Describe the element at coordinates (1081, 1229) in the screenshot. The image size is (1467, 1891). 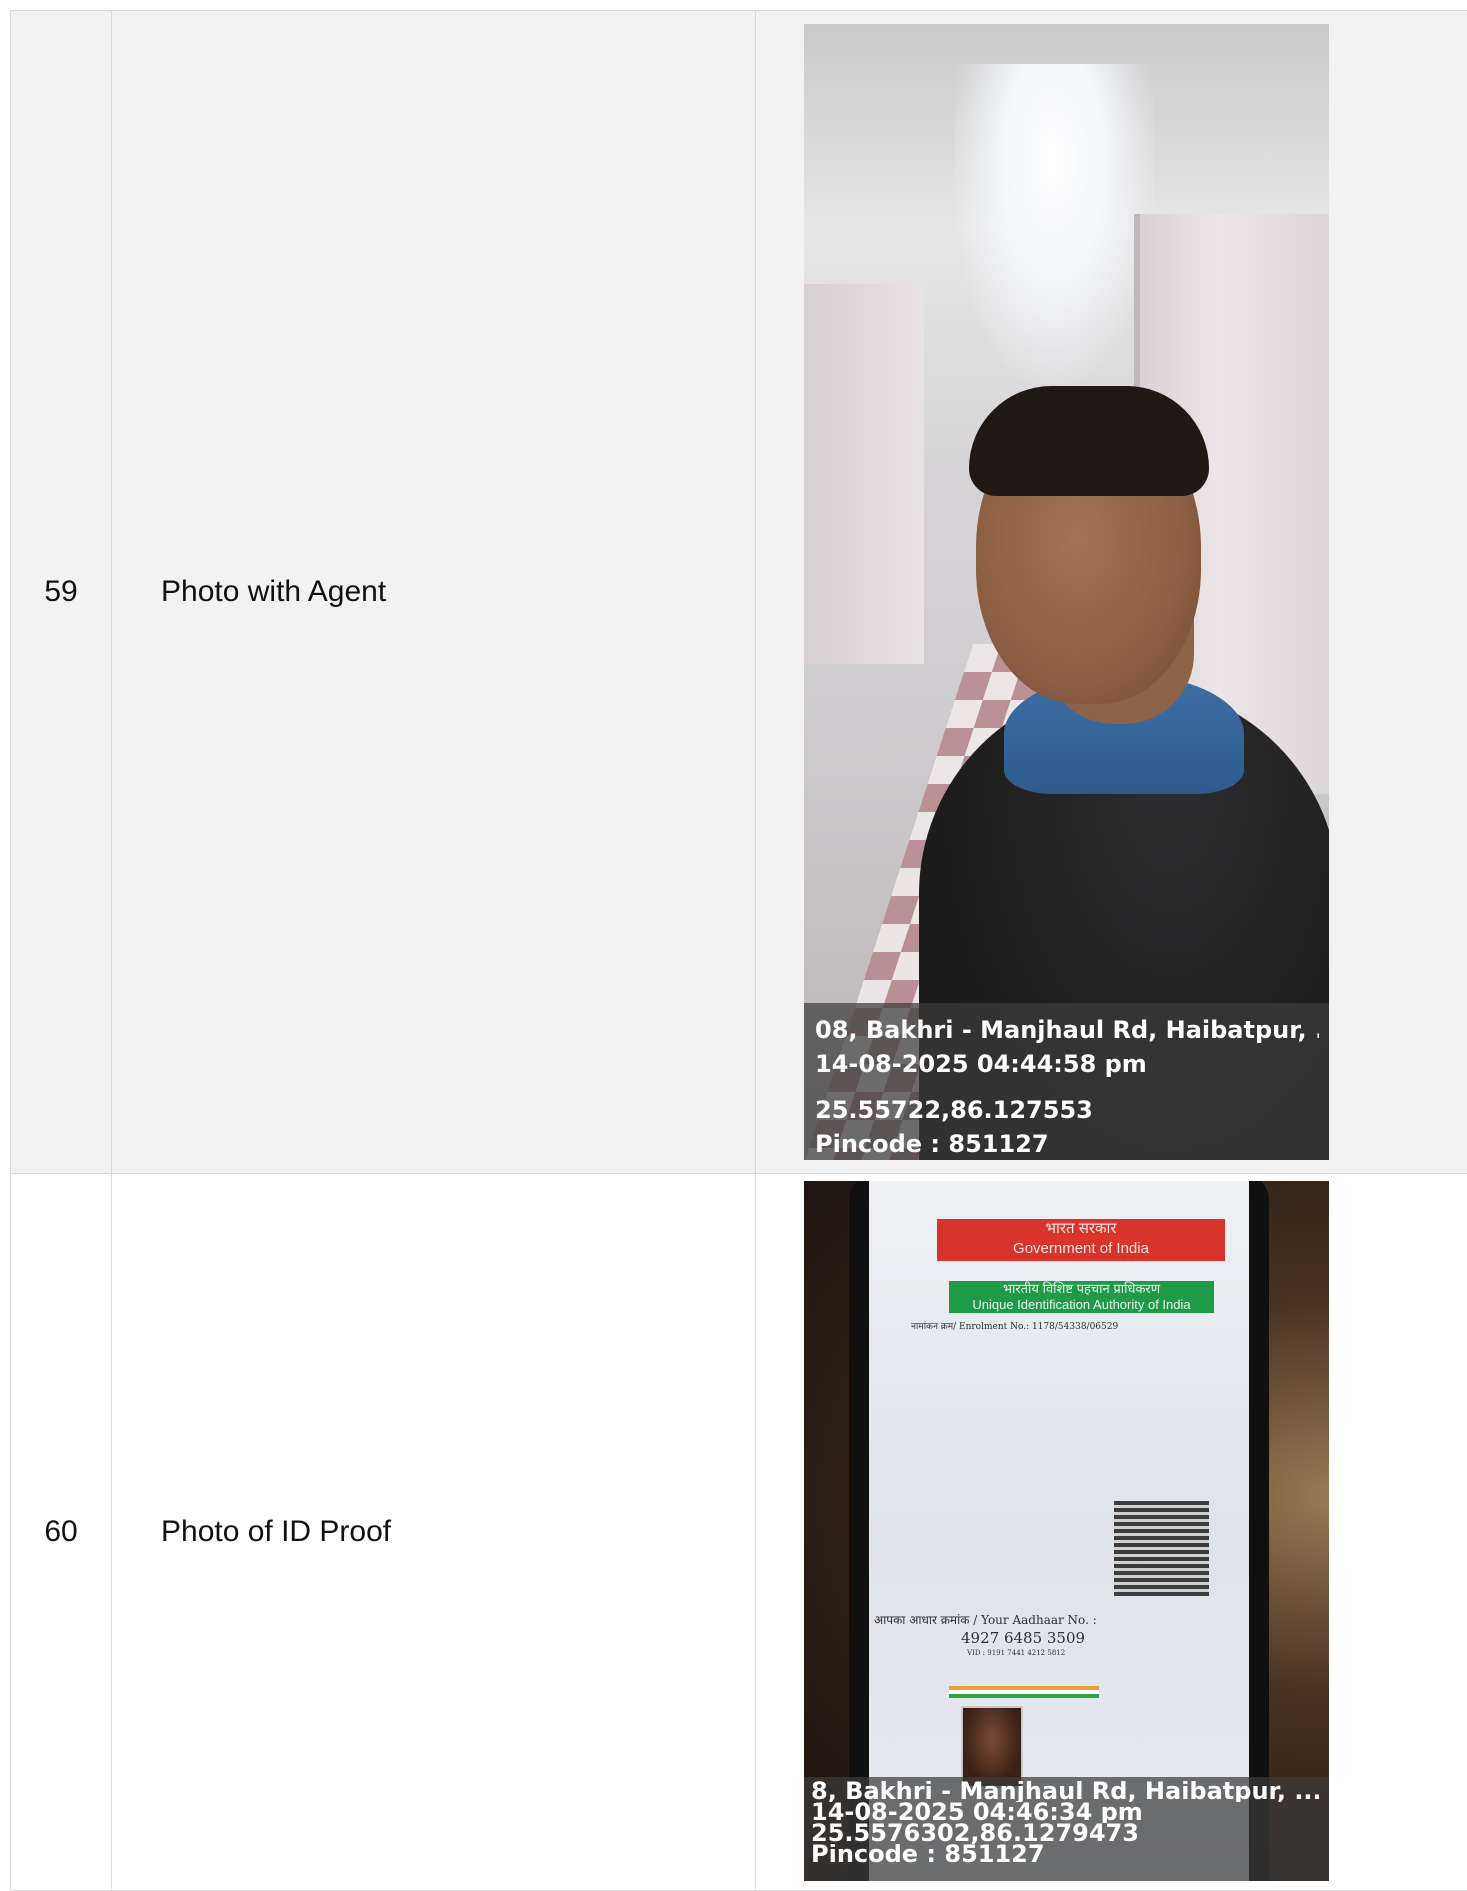
I see `id-header-hindi: भारत सरकार` at that location.